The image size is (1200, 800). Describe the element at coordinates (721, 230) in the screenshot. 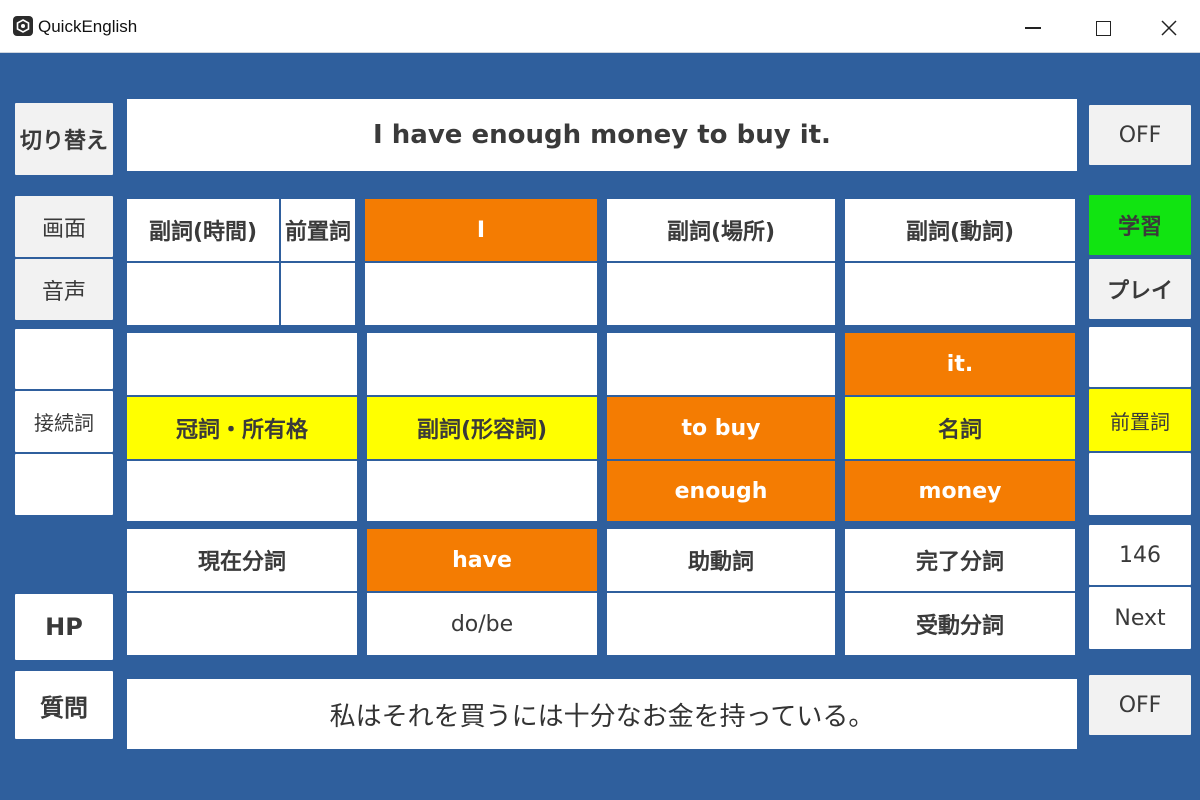

I see `slot-adverb-place-label: 副詞(場所)` at that location.